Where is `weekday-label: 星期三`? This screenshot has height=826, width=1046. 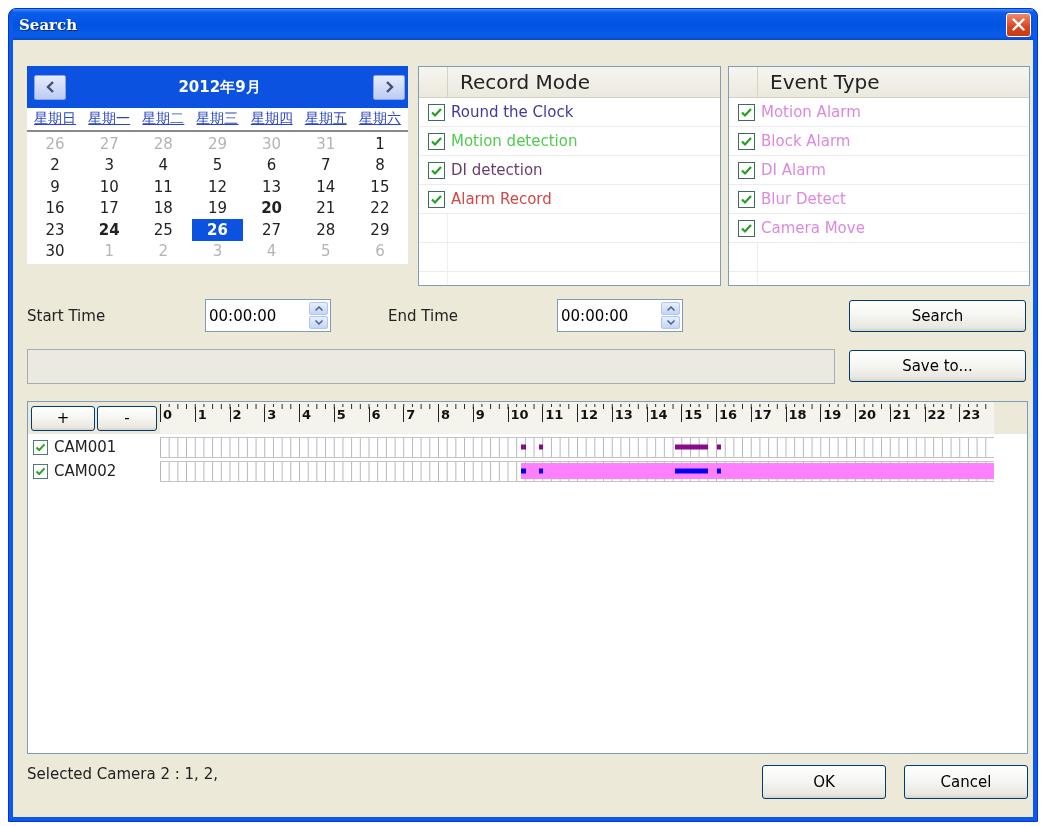
weekday-label: 星期三 is located at coordinates (217, 119).